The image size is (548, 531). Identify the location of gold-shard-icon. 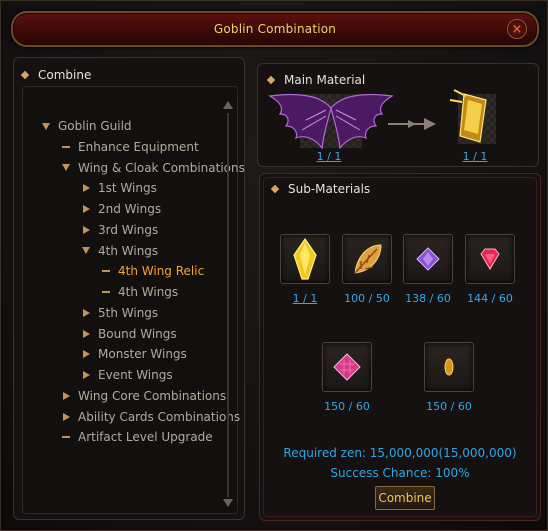
(449, 367).